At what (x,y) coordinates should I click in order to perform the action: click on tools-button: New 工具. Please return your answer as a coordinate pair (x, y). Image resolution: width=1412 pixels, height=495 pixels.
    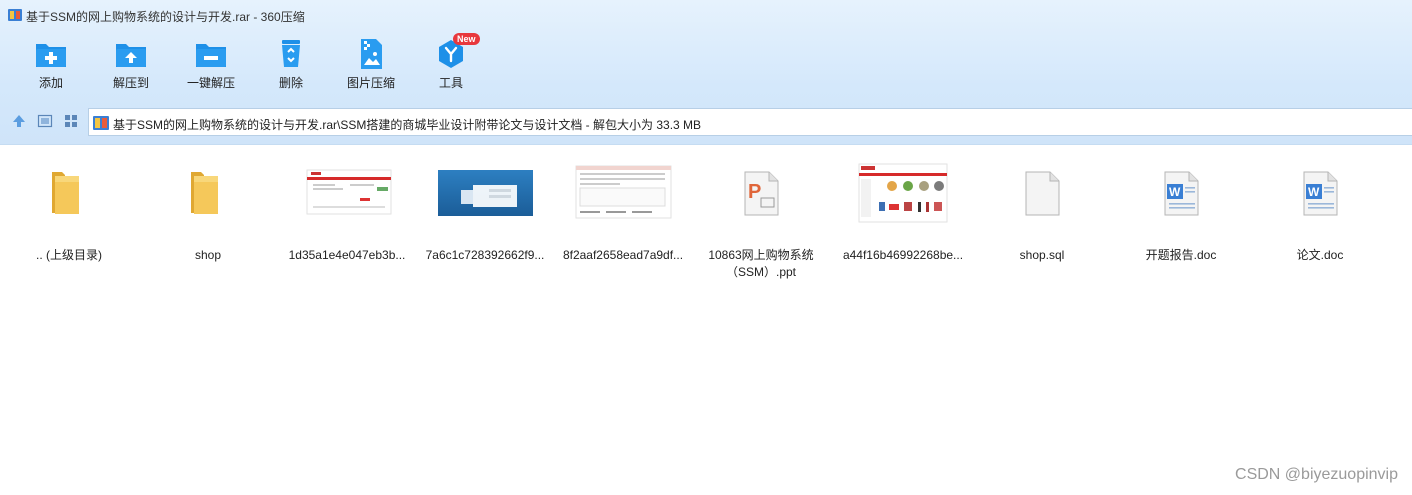
    Looking at the image, I should click on (451, 65).